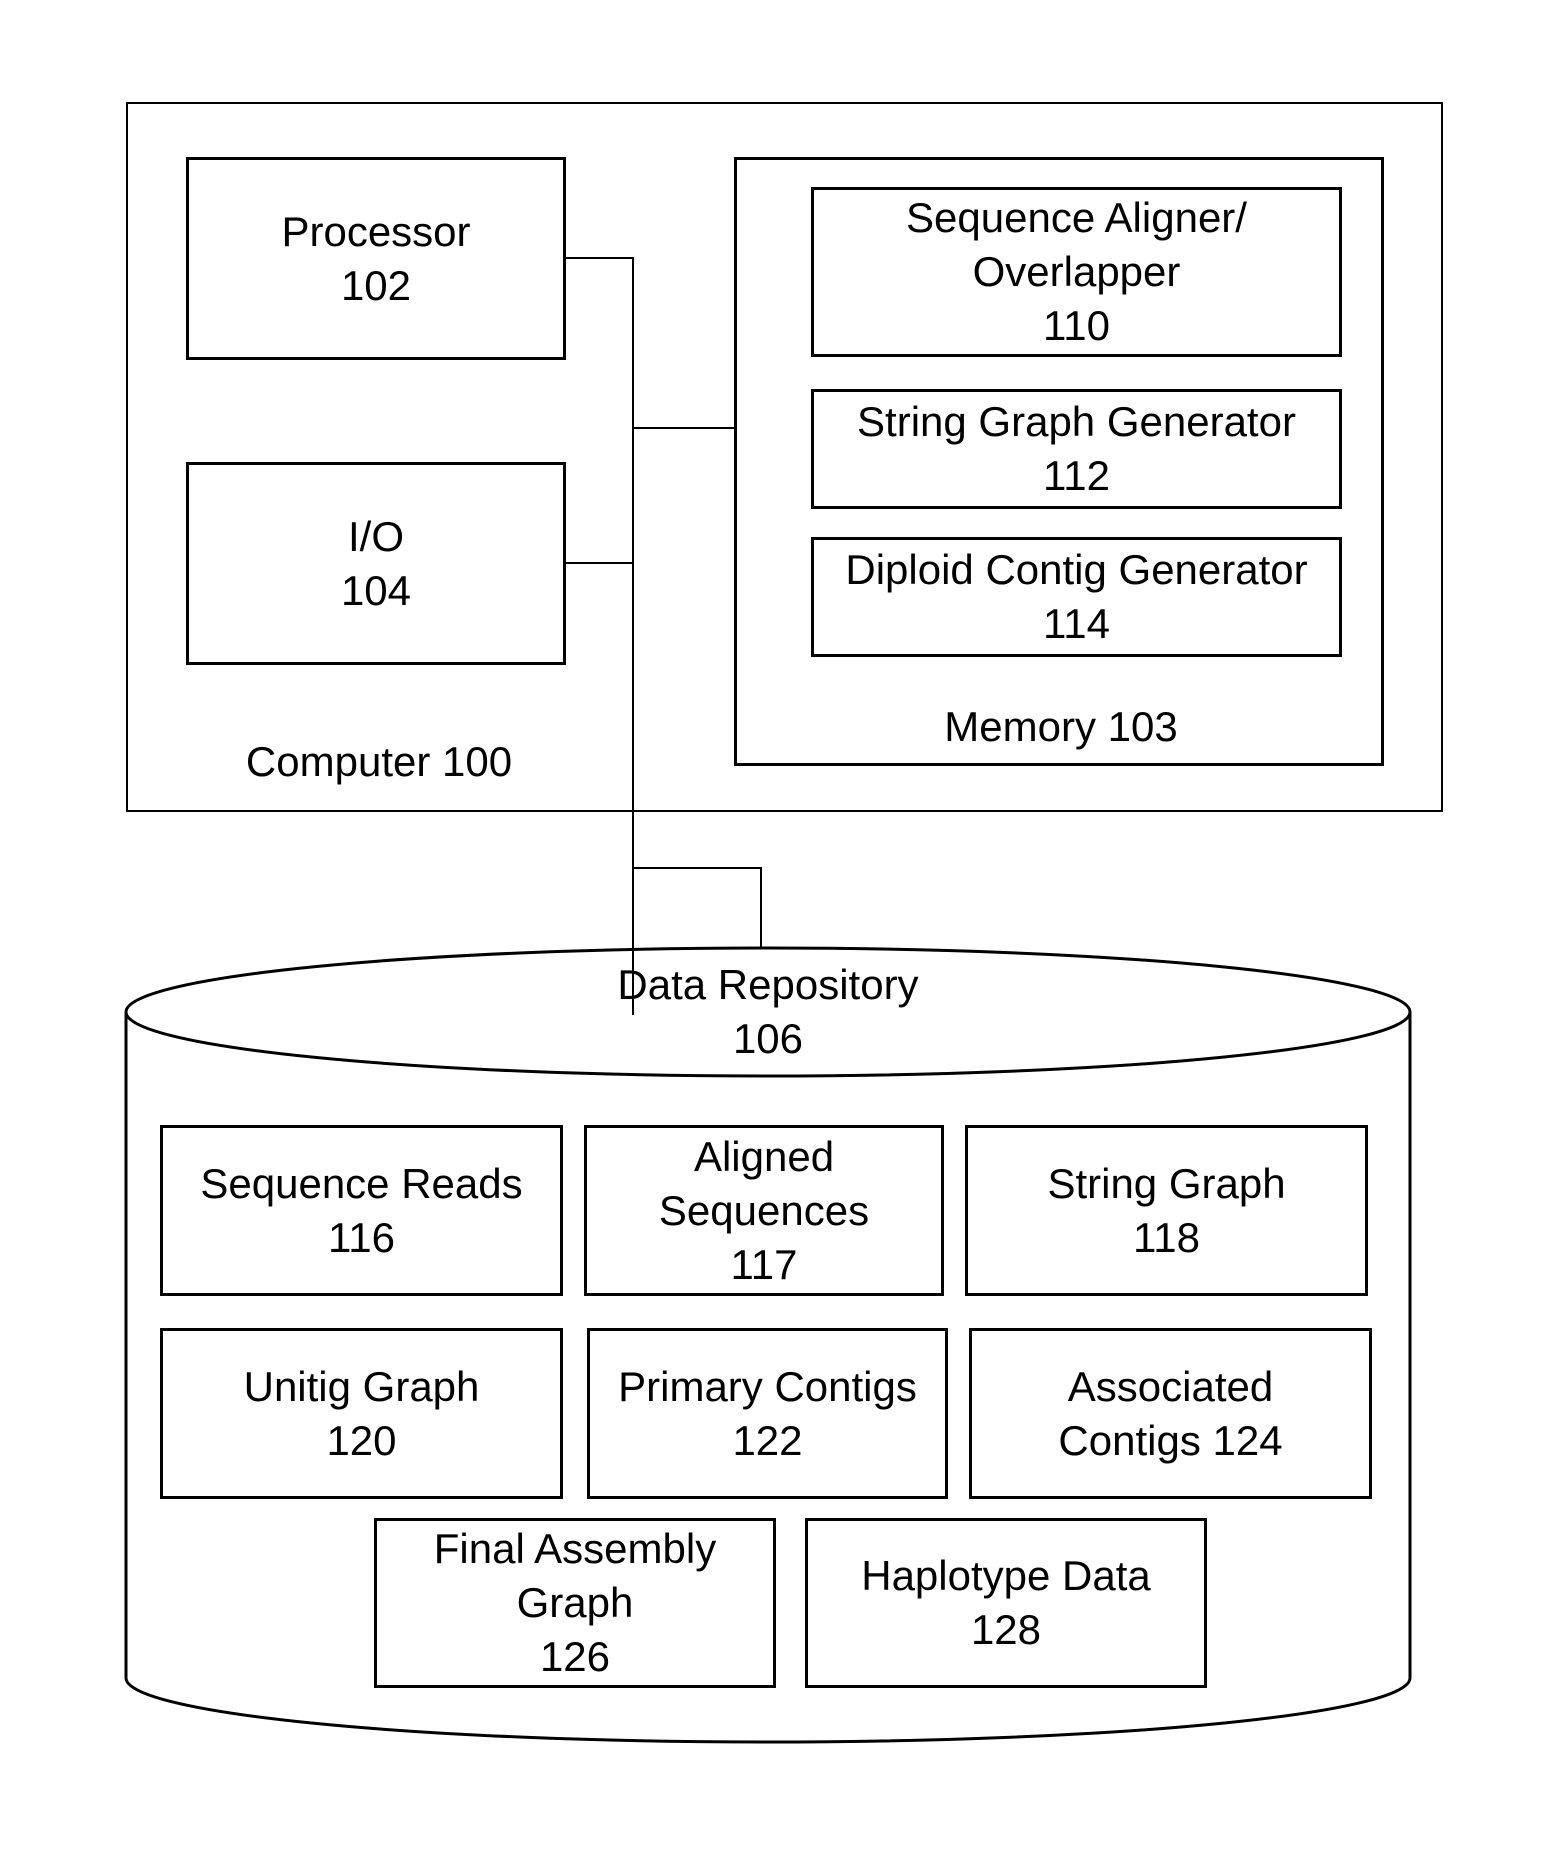 Image resolution: width=1568 pixels, height=1865 pixels. I want to click on processor-name: Processor, so click(376, 231).